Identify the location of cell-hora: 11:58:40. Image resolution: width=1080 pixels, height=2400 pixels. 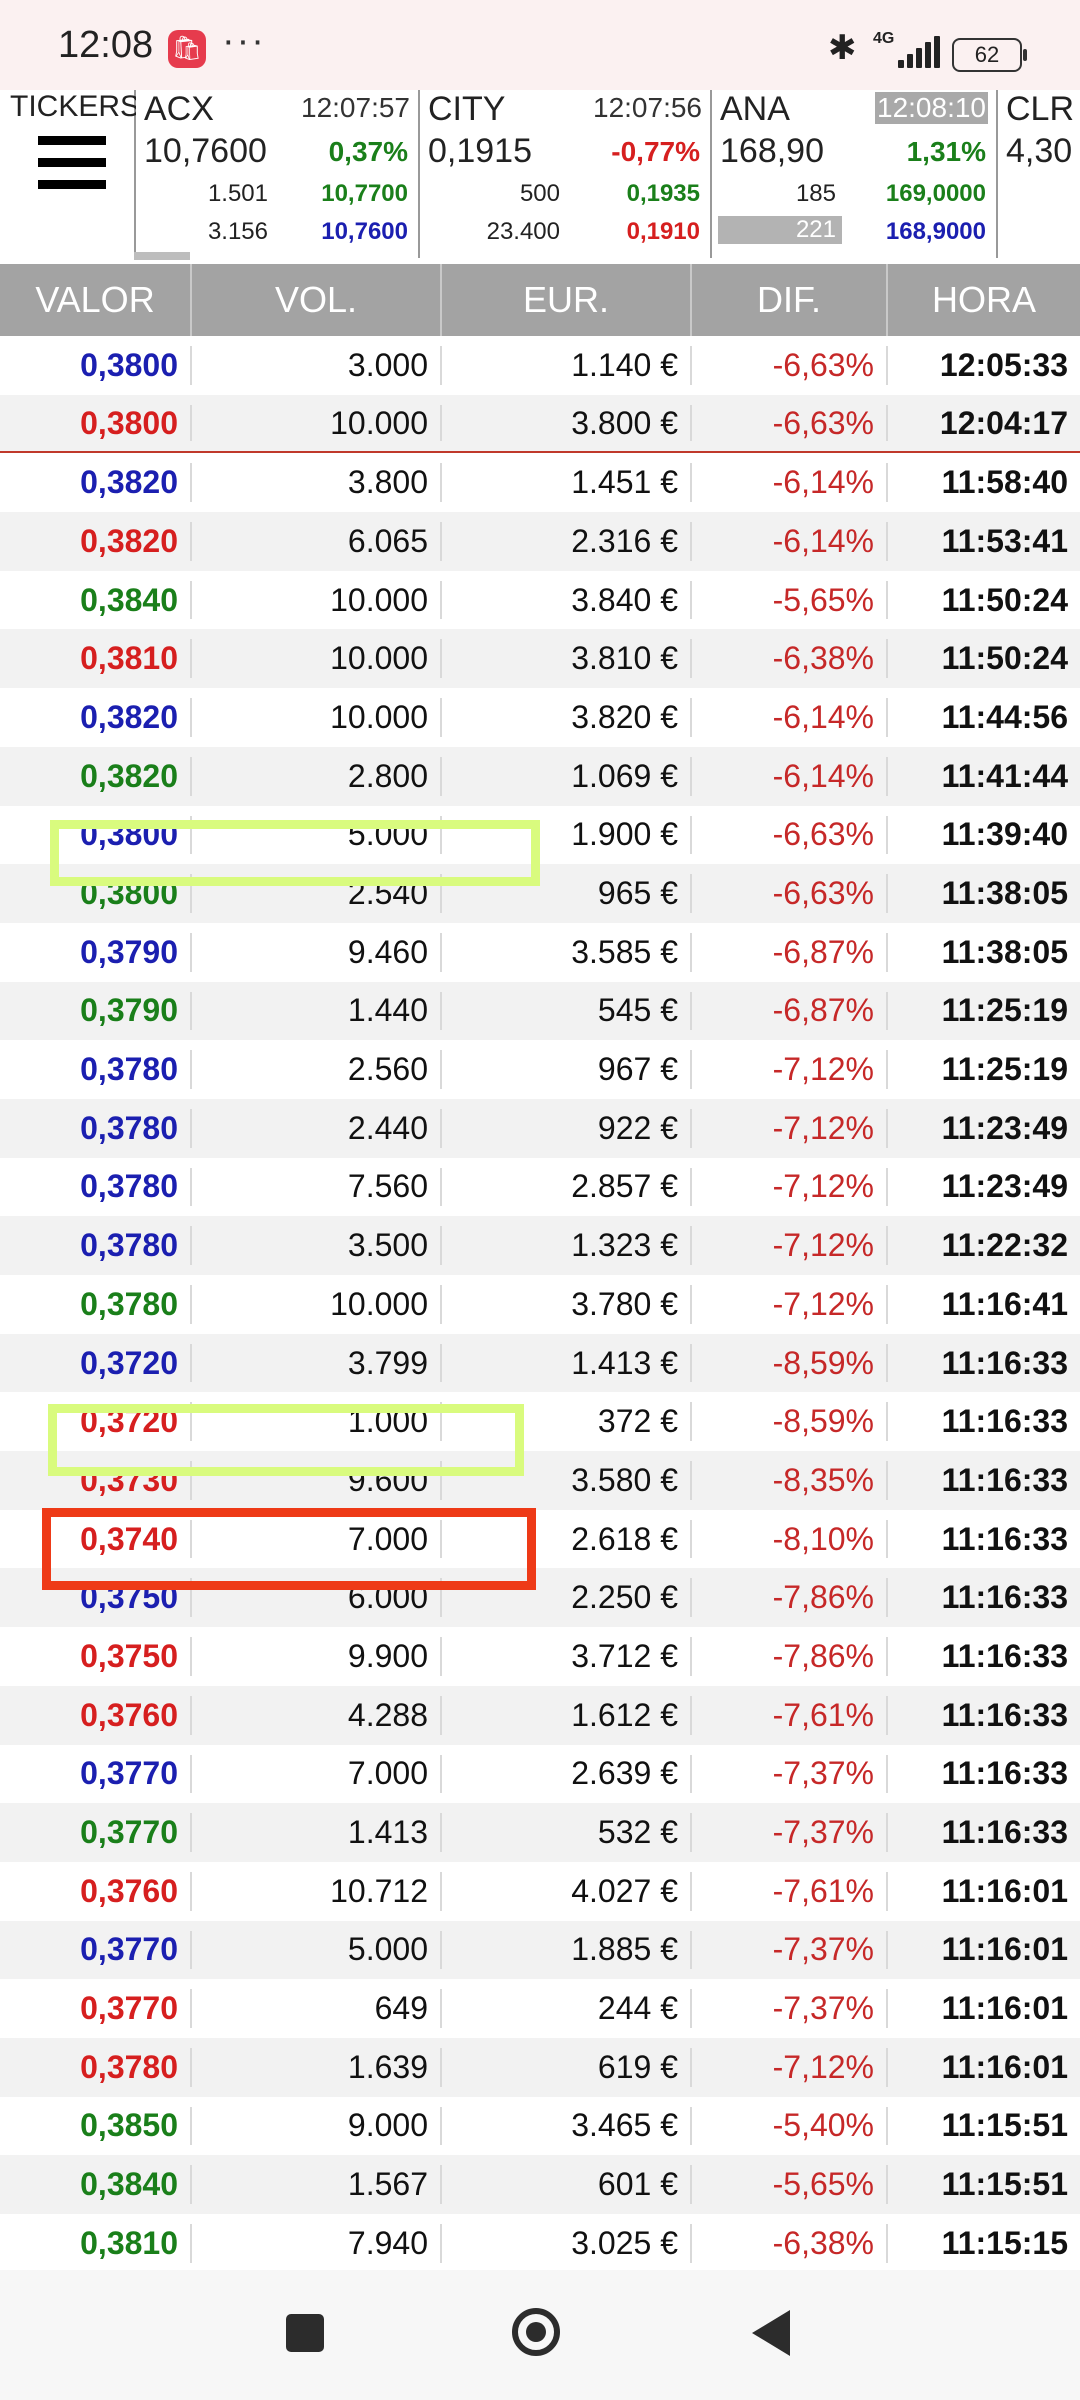
(983, 482).